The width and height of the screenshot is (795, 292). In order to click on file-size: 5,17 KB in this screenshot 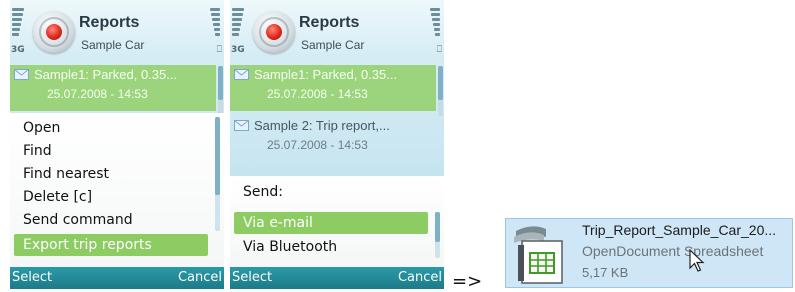, I will do `click(605, 272)`.